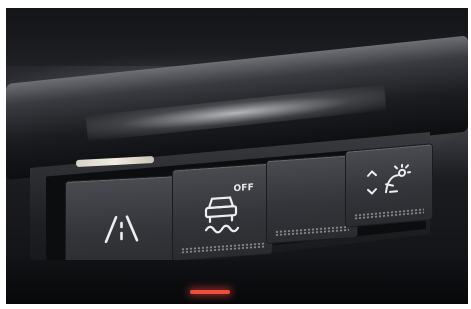  What do you see at coordinates (243, 188) in the screenshot?
I see `off-label: OFF` at bounding box center [243, 188].